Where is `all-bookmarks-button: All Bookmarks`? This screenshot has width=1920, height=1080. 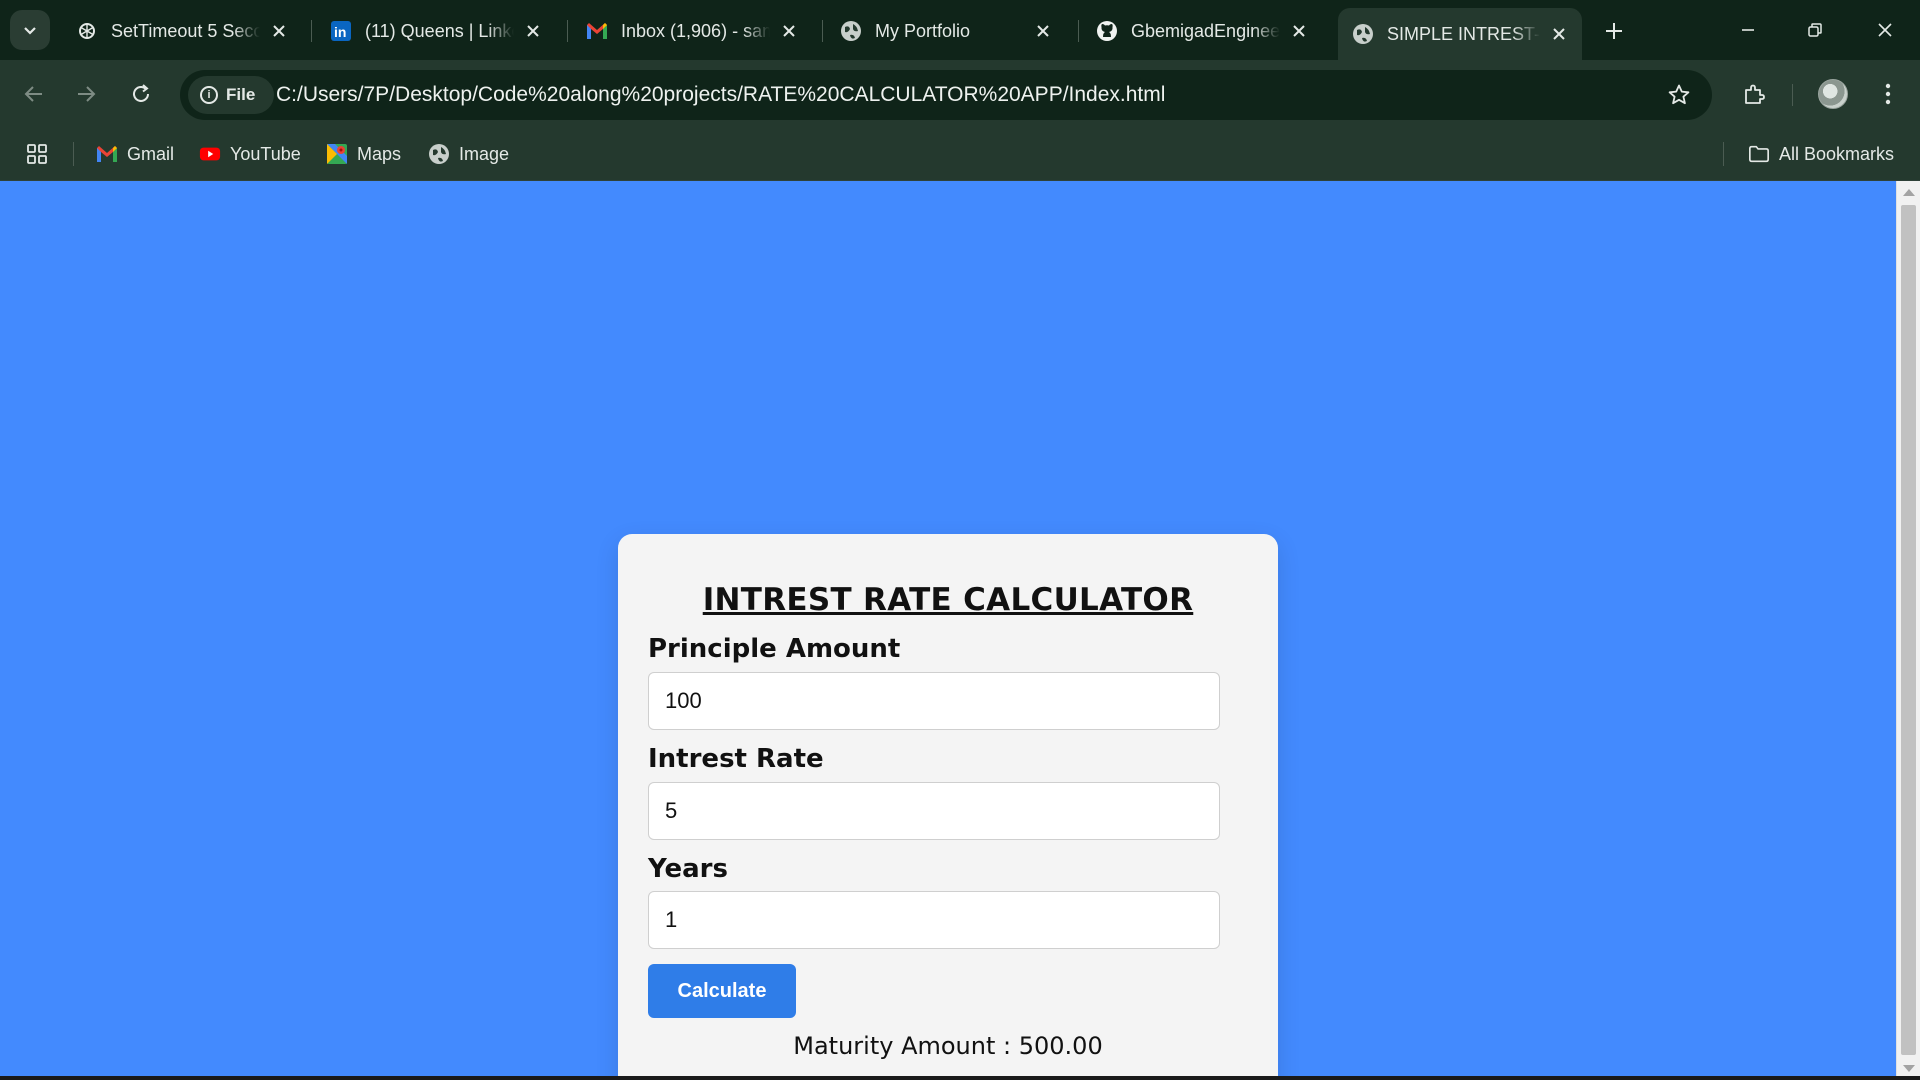
all-bookmarks-button: All Bookmarks is located at coordinates (1821, 154).